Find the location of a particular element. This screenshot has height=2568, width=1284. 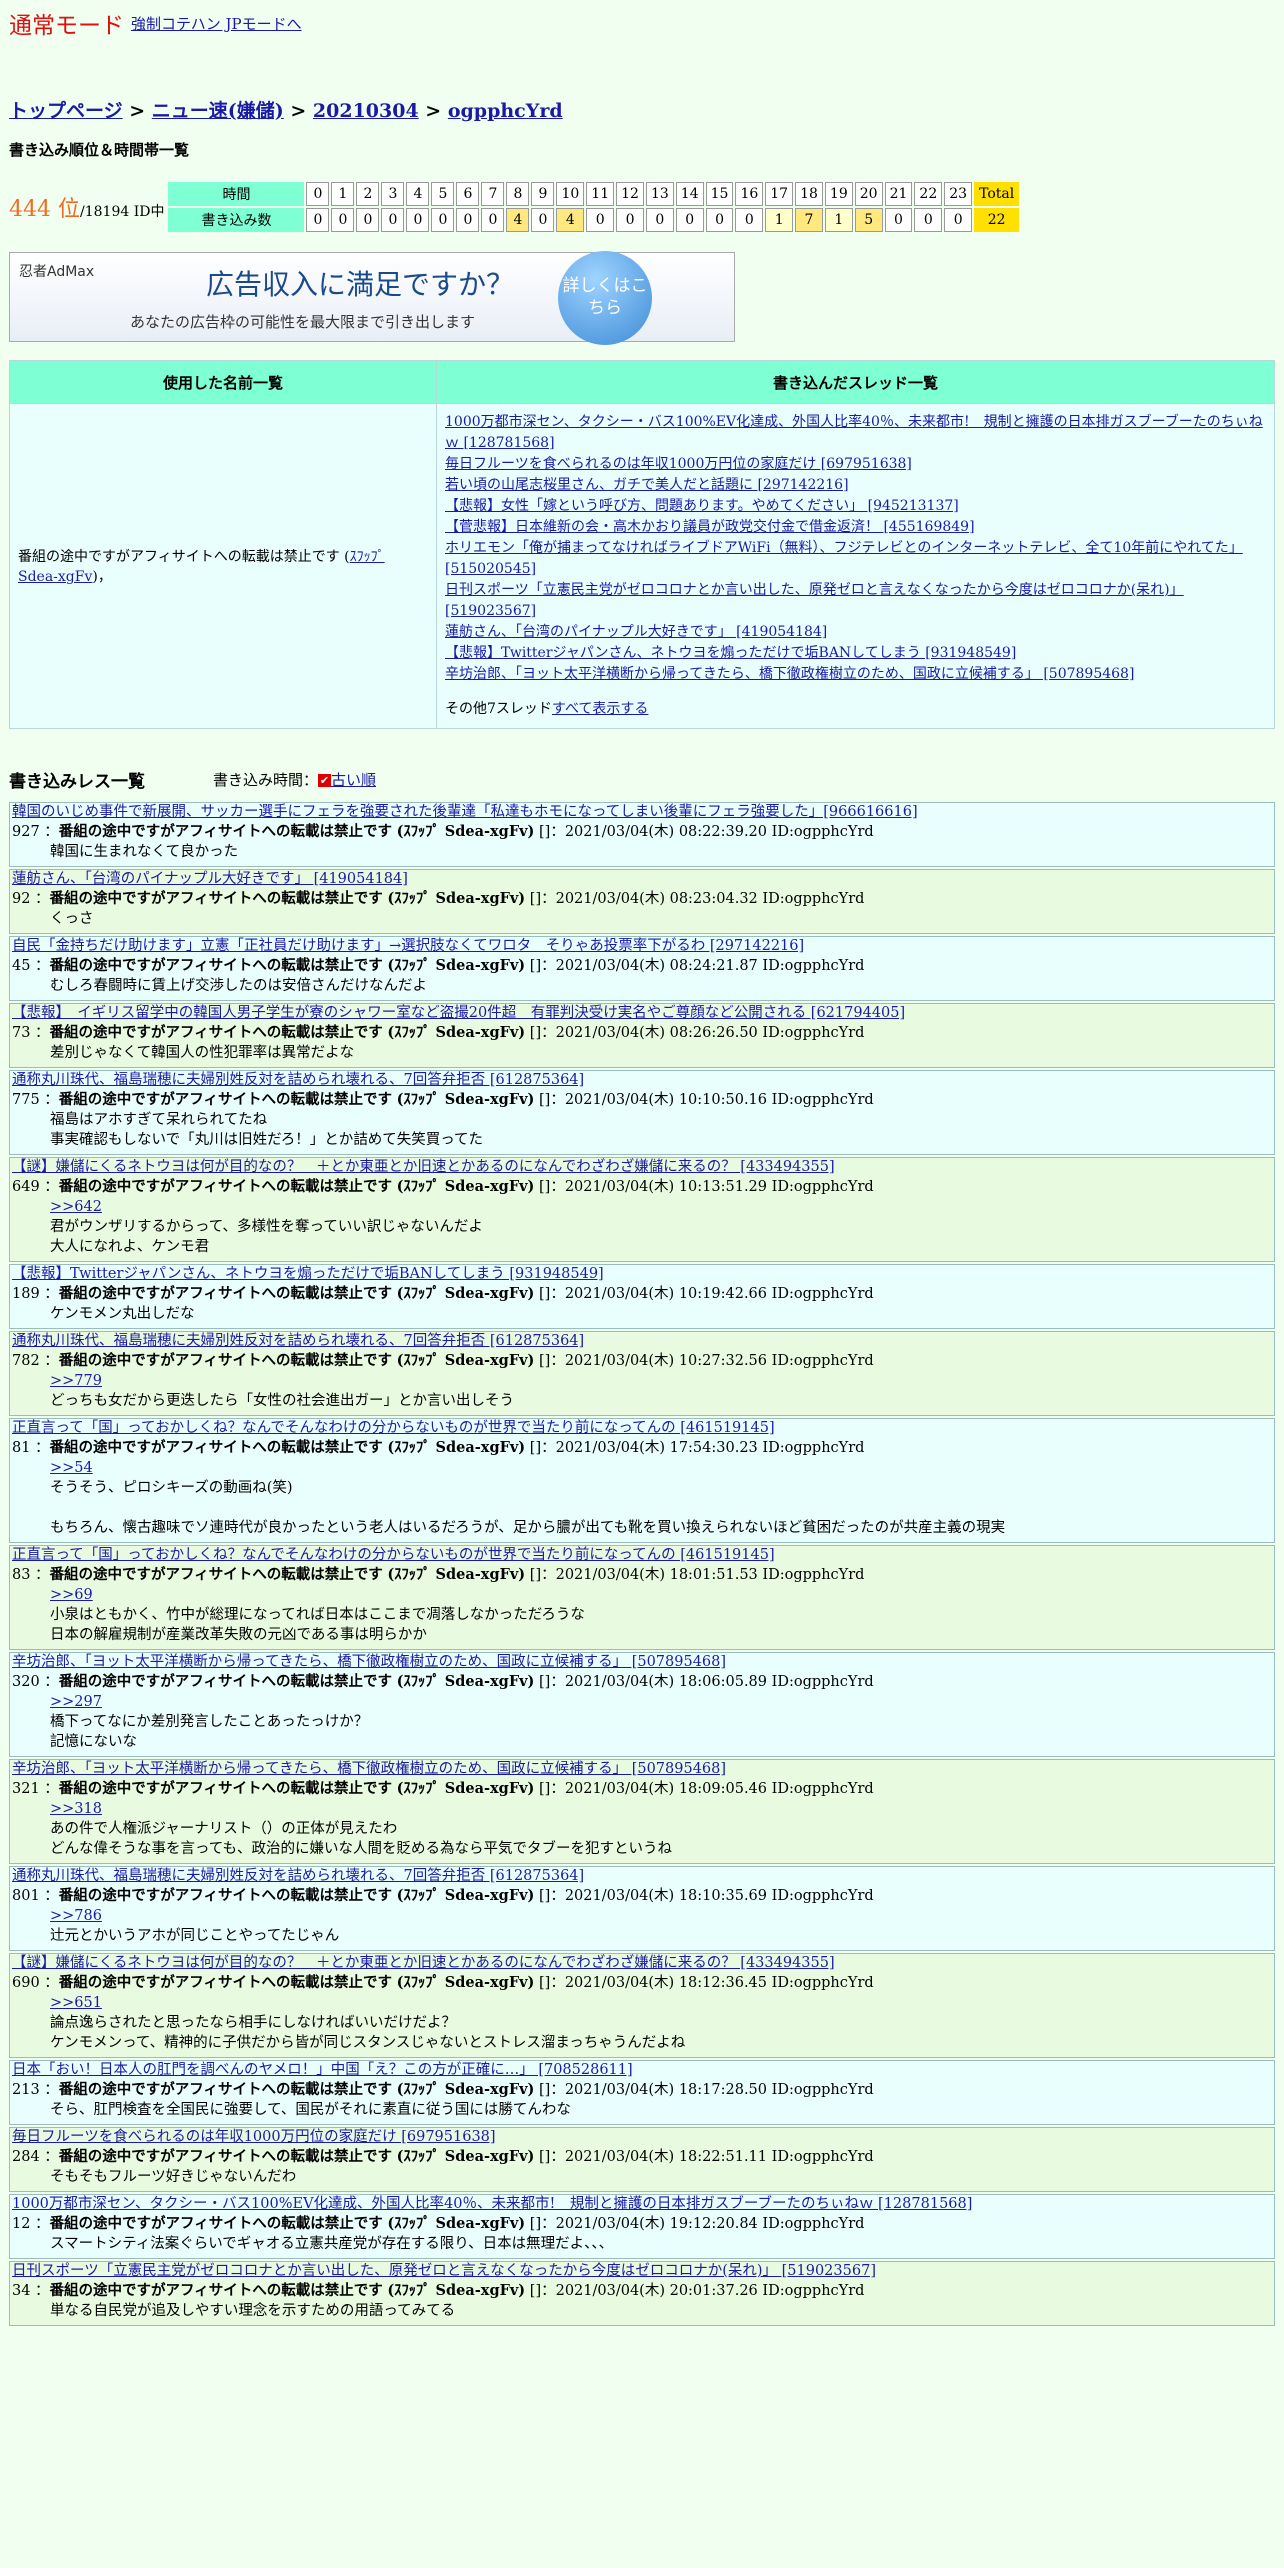

rank-display: 444 位/18194 ID中 is located at coordinates (86, 207).